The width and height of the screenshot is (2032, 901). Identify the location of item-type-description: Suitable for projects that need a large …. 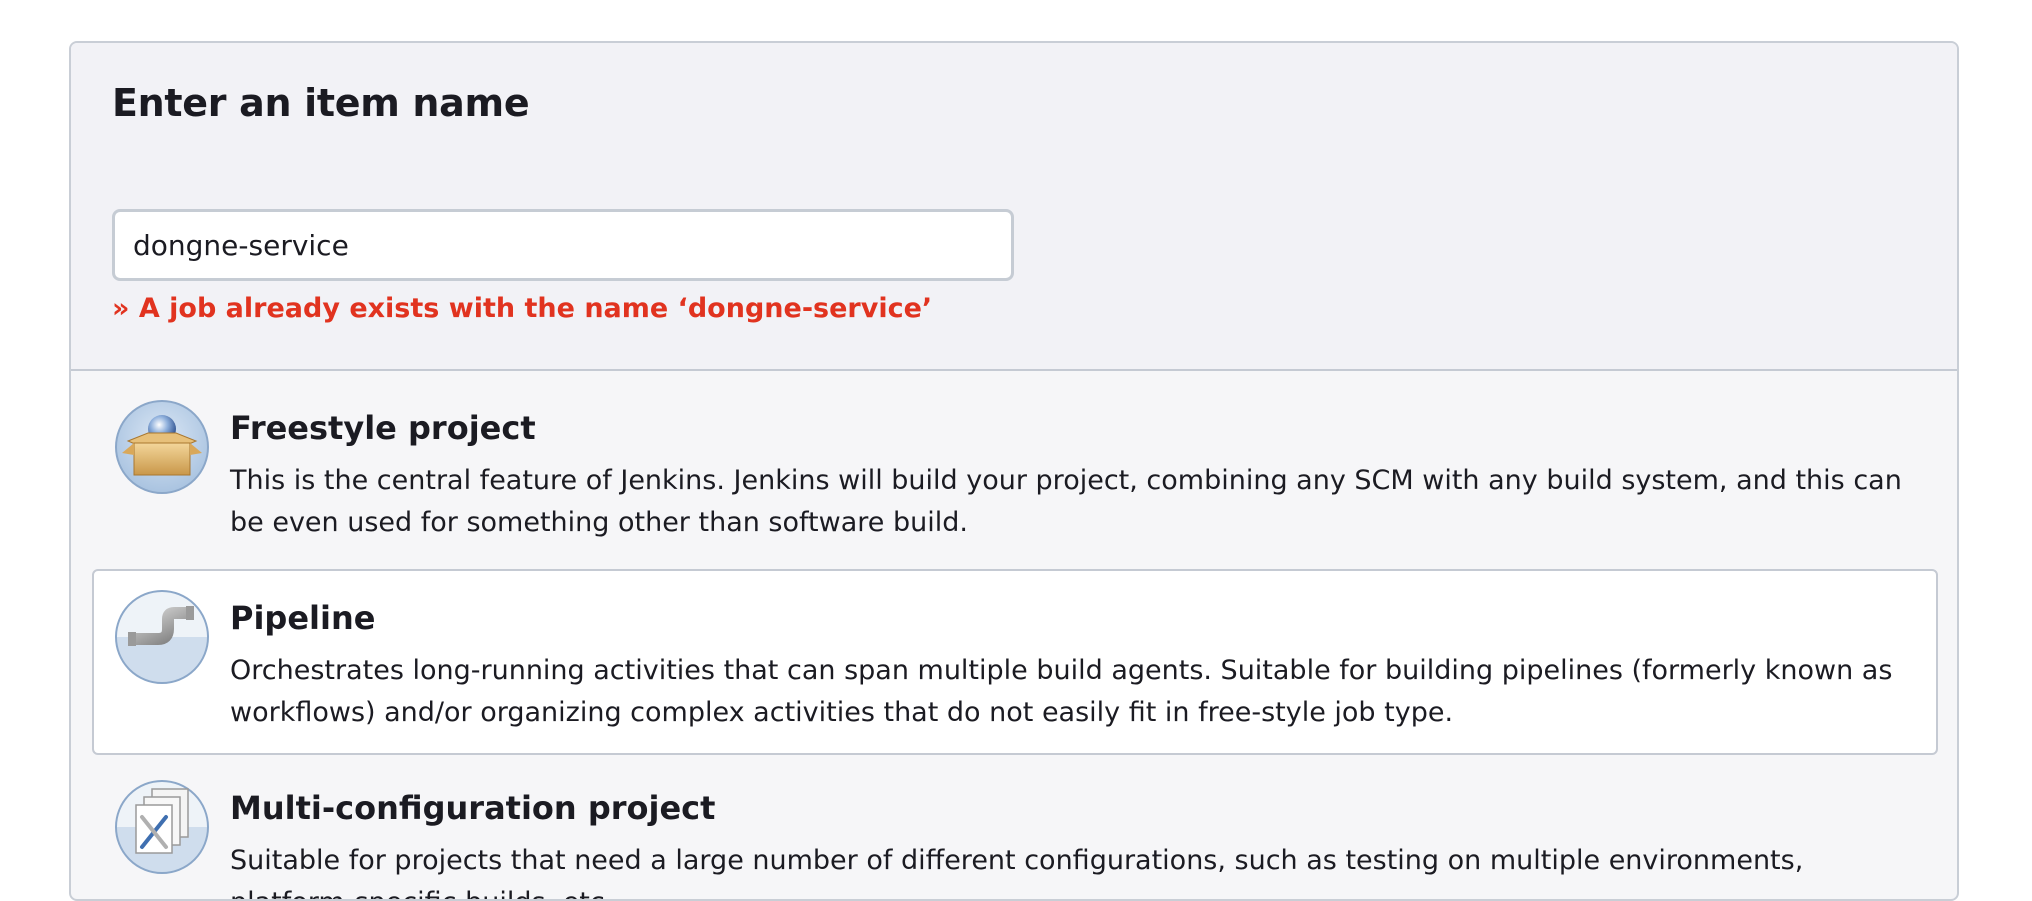
(1017, 872).